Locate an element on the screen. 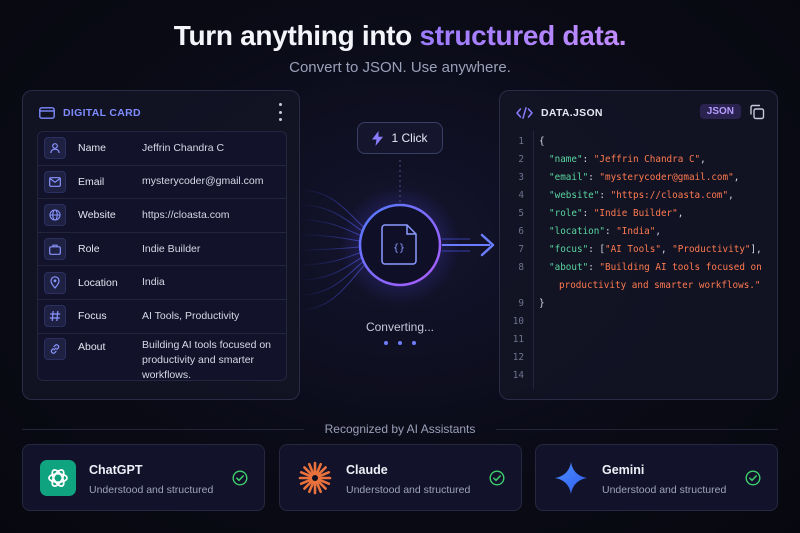  chatgpt-logo-icon is located at coordinates (58, 478).